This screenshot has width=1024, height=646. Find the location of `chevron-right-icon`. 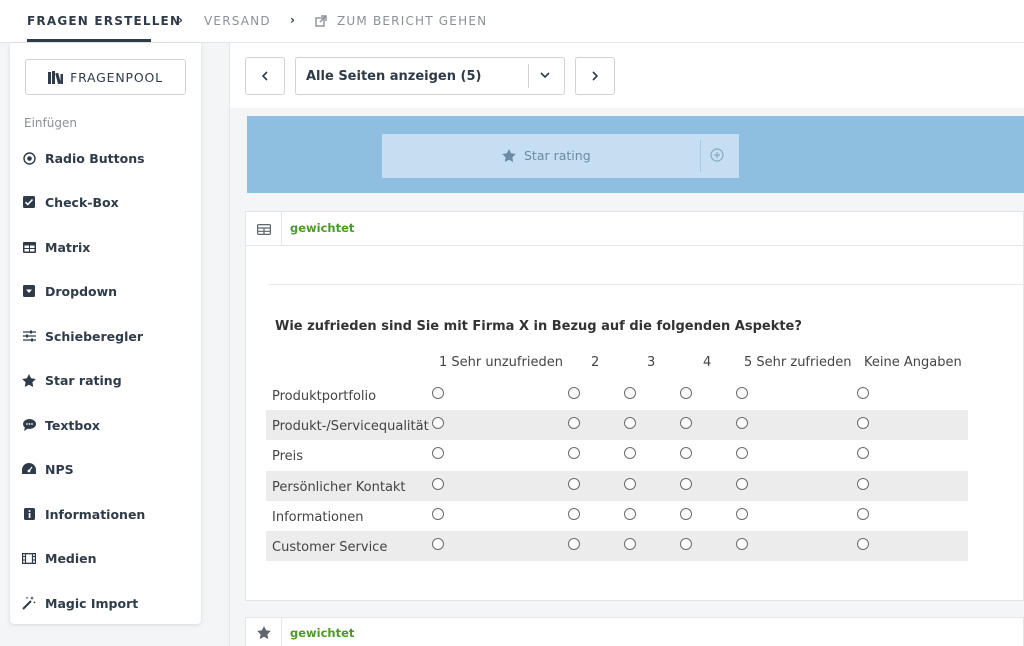

chevron-right-icon is located at coordinates (595, 76).